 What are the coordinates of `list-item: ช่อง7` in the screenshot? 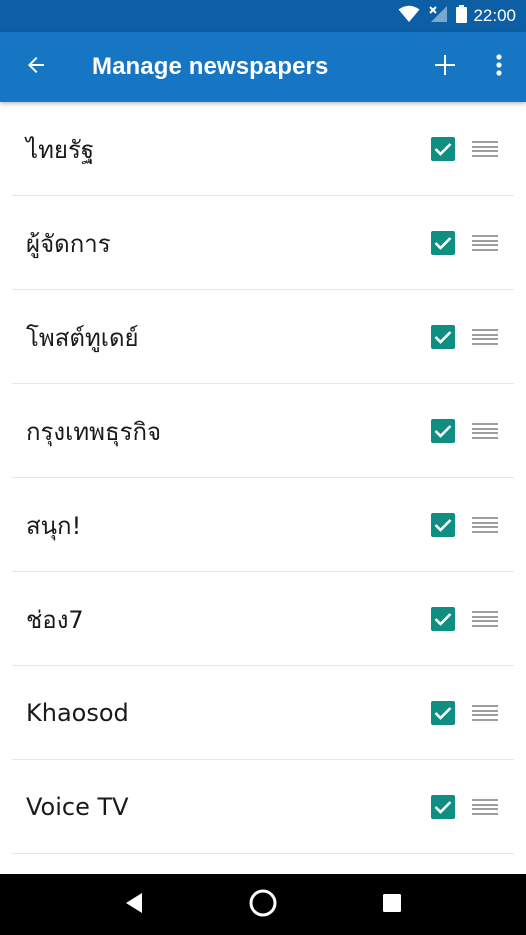 It's located at (263, 619).